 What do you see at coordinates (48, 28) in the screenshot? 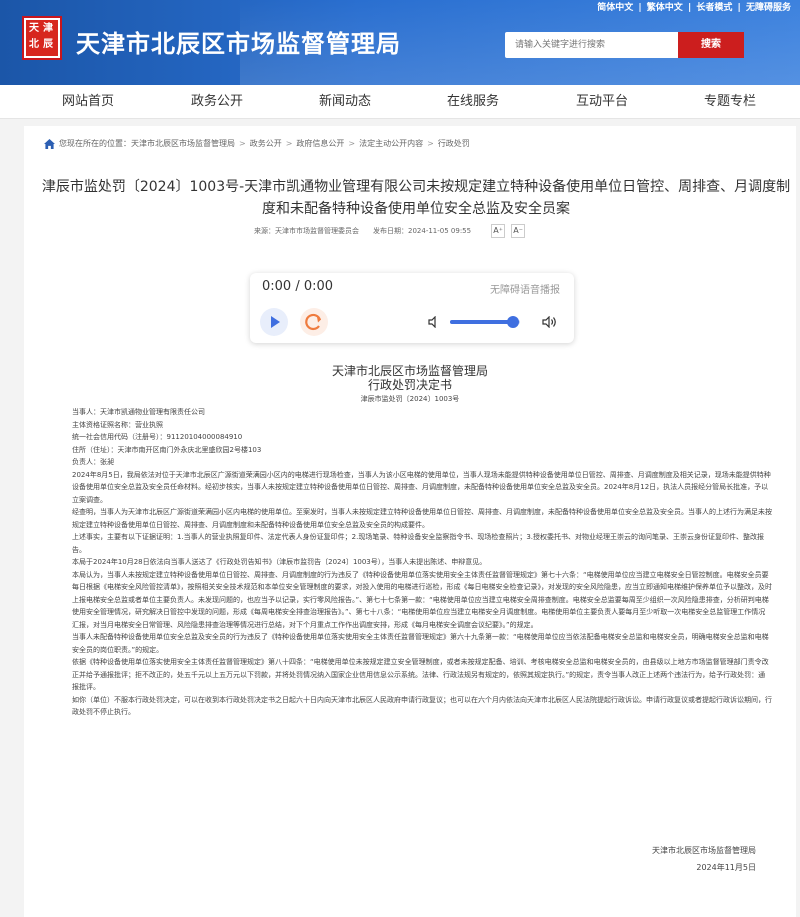
I see `logo-char: 津` at bounding box center [48, 28].